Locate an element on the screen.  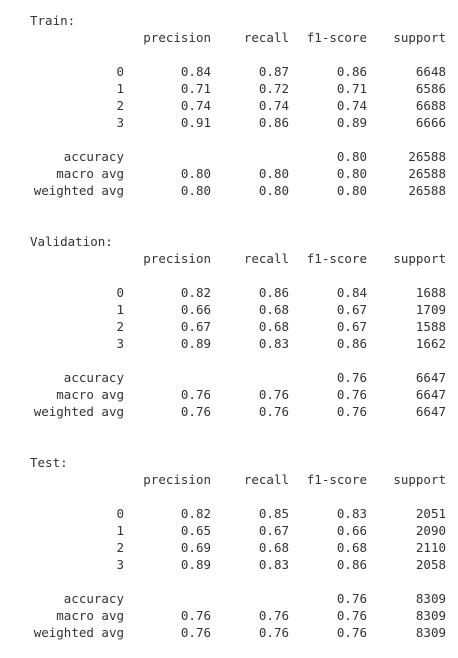
metric-f1: 0.89 is located at coordinates (351, 122).